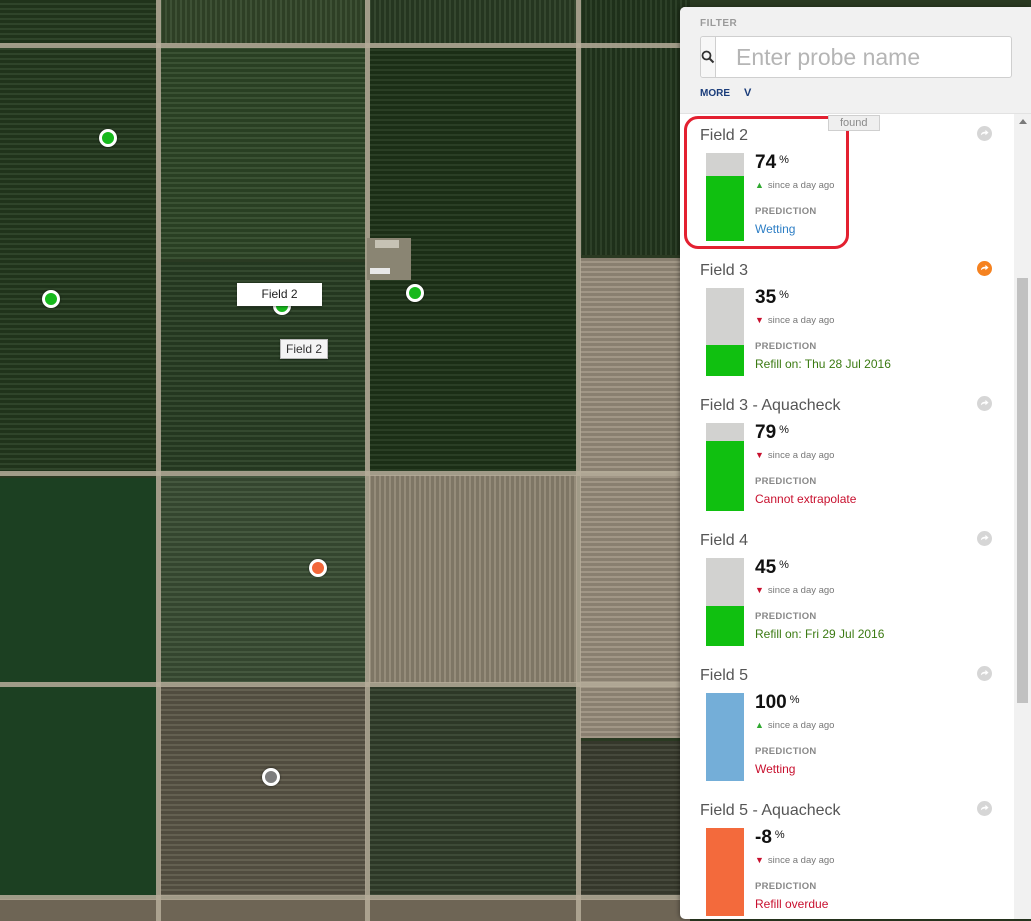  What do you see at coordinates (748, 93) in the screenshot?
I see `chevron-down-icon: V` at bounding box center [748, 93].